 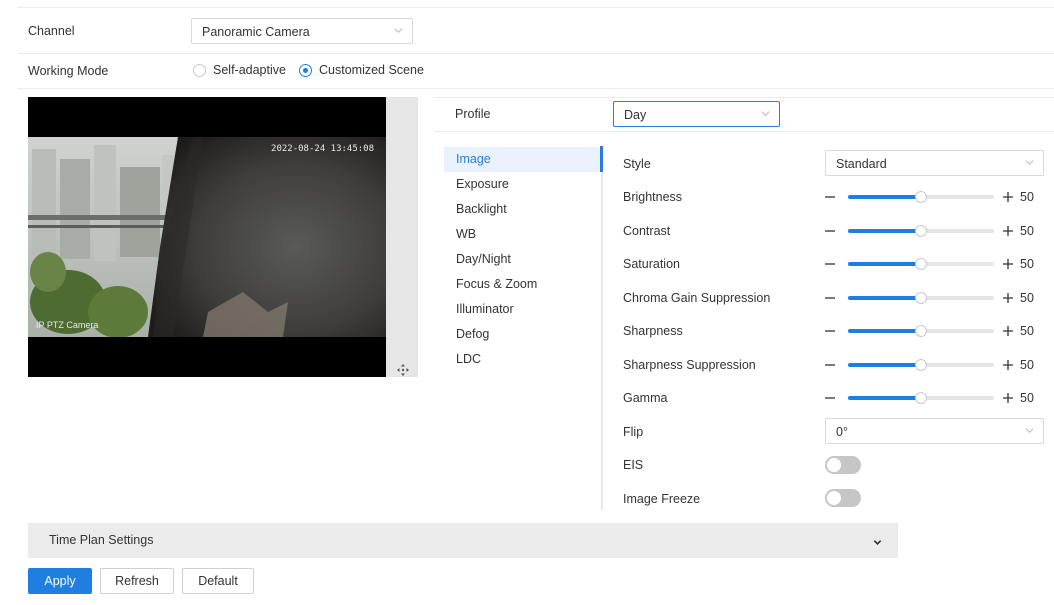 What do you see at coordinates (199, 70) in the screenshot?
I see `radio-circle` at bounding box center [199, 70].